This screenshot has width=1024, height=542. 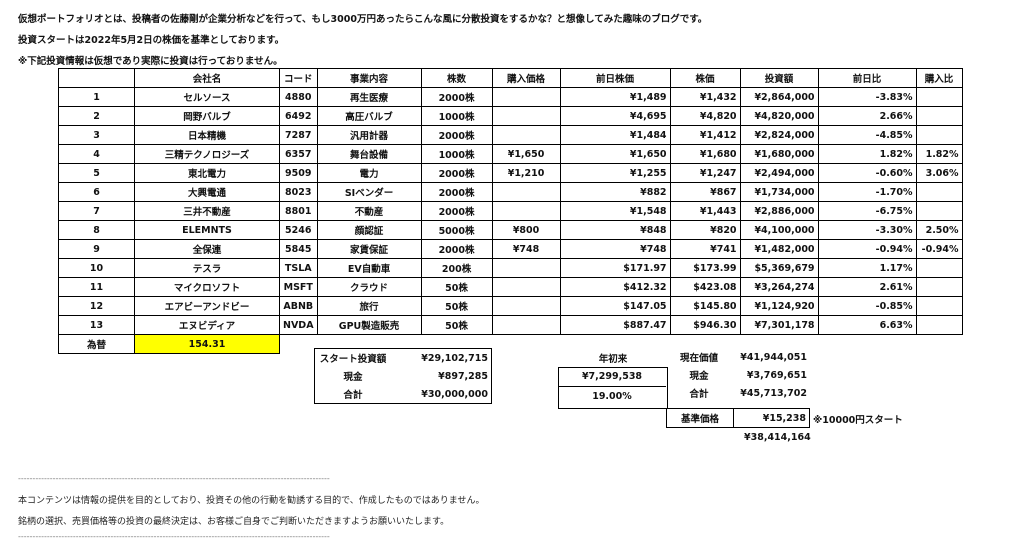 I want to click on price: ¥820, so click(x=705, y=230).